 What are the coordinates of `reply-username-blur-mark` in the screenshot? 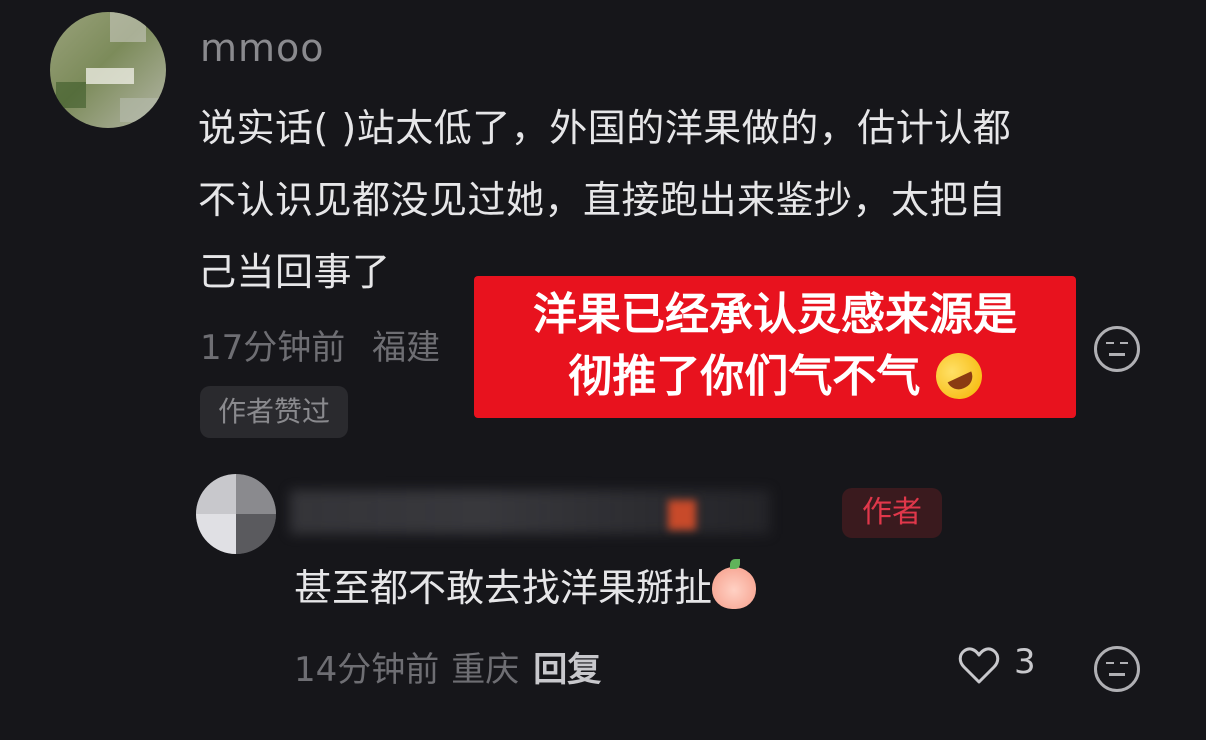 It's located at (682, 515).